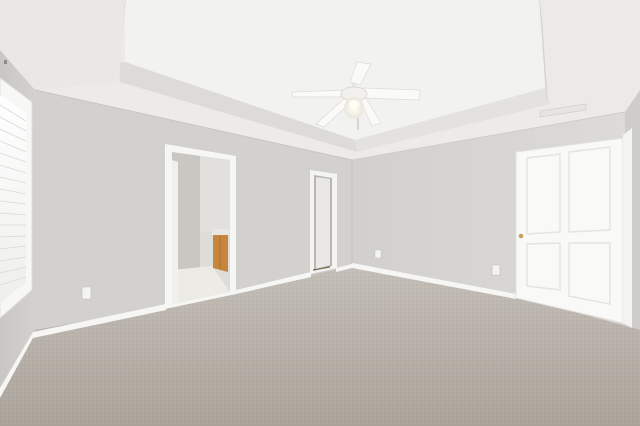 The image size is (640, 426). I want to click on ceiling-right, so click(590, 56).